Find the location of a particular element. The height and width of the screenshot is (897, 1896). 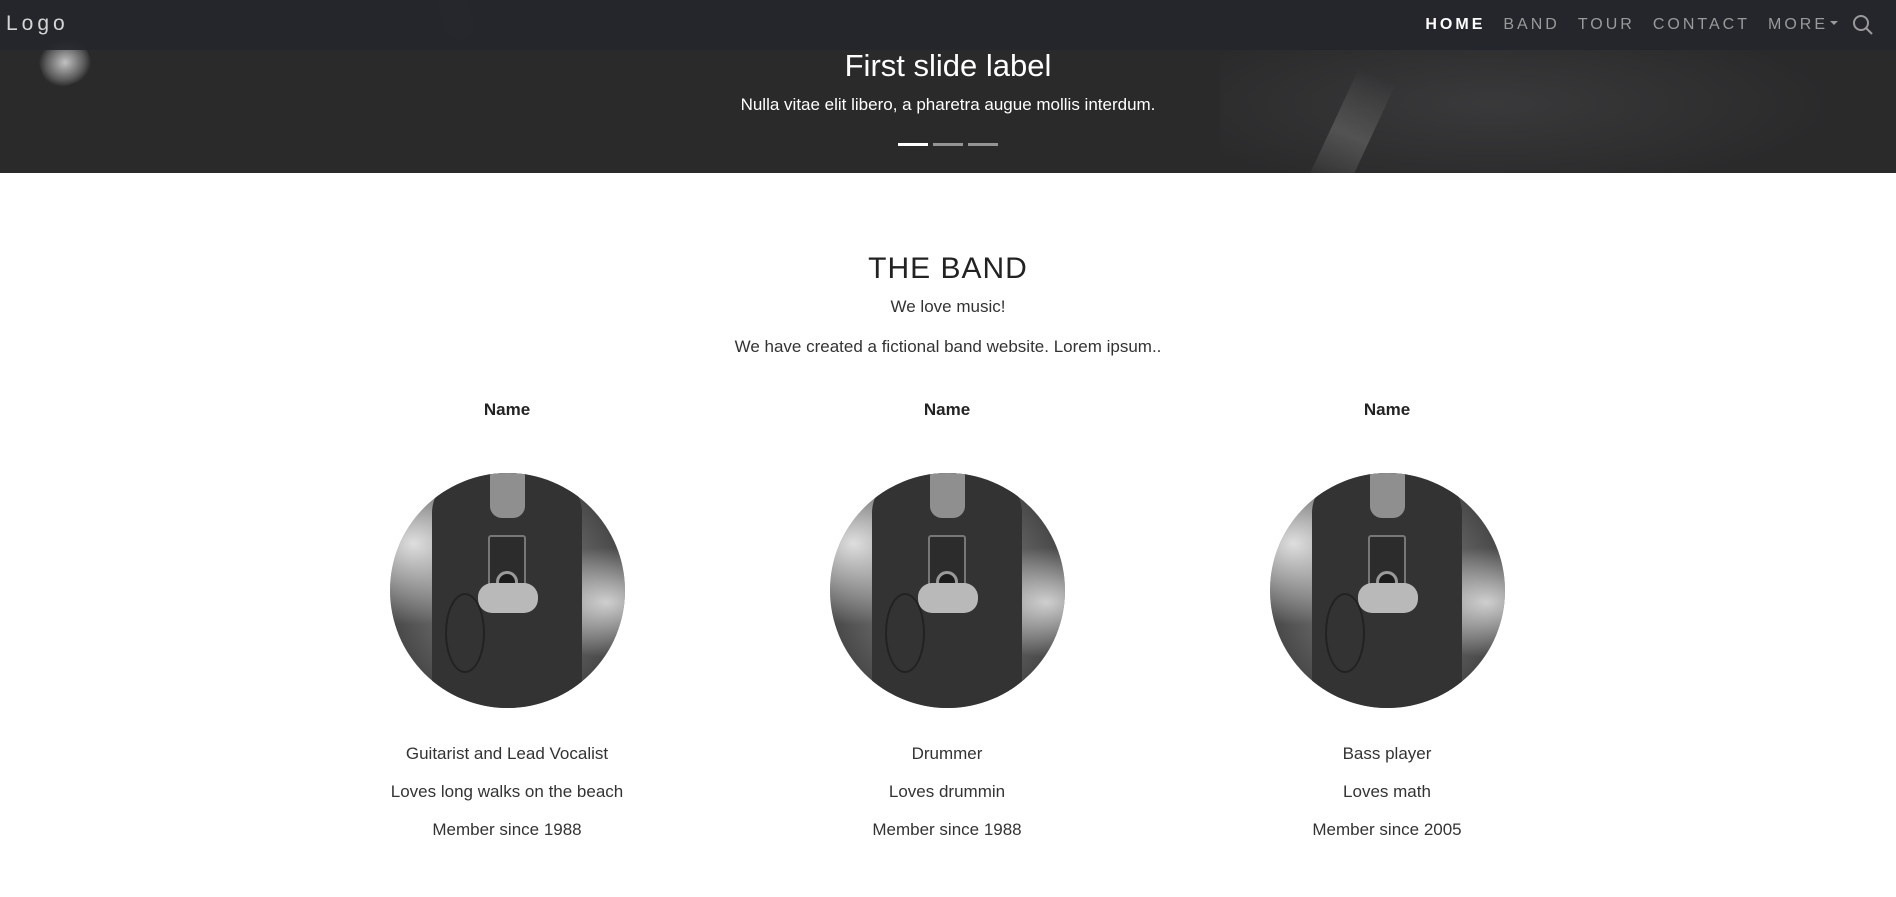

nav-item-home: HOME is located at coordinates (1455, 25).